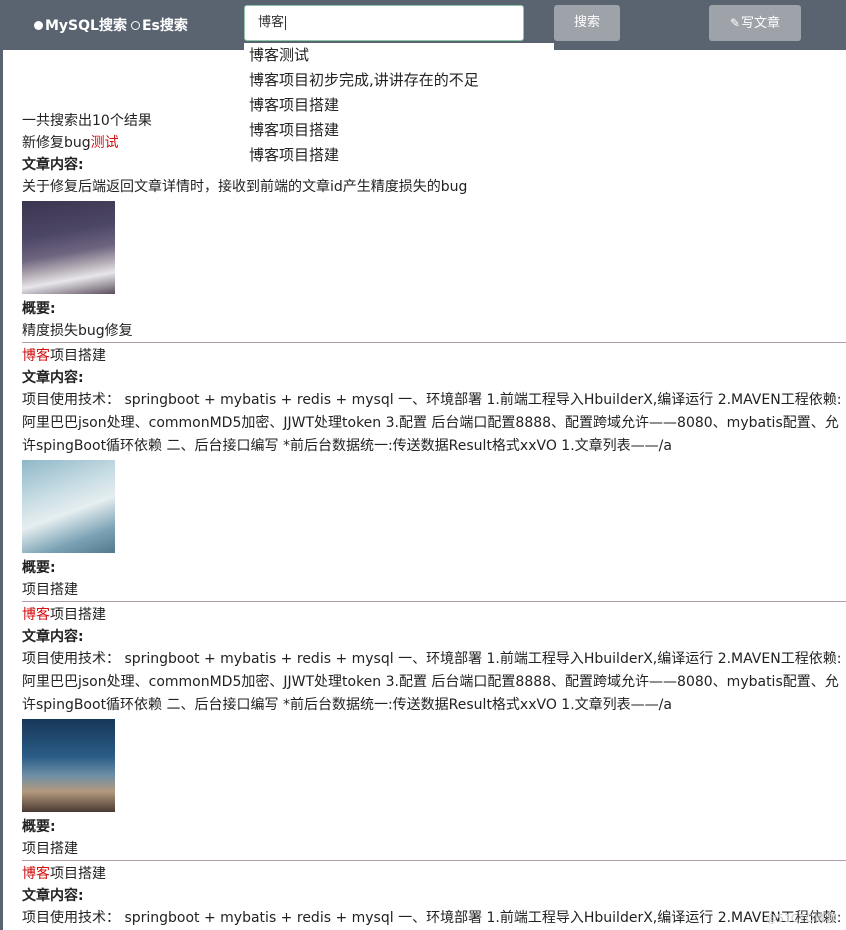 This screenshot has width=846, height=930. What do you see at coordinates (86, 25) in the screenshot?
I see `mysql-radio-label: MySQL搜索` at bounding box center [86, 25].